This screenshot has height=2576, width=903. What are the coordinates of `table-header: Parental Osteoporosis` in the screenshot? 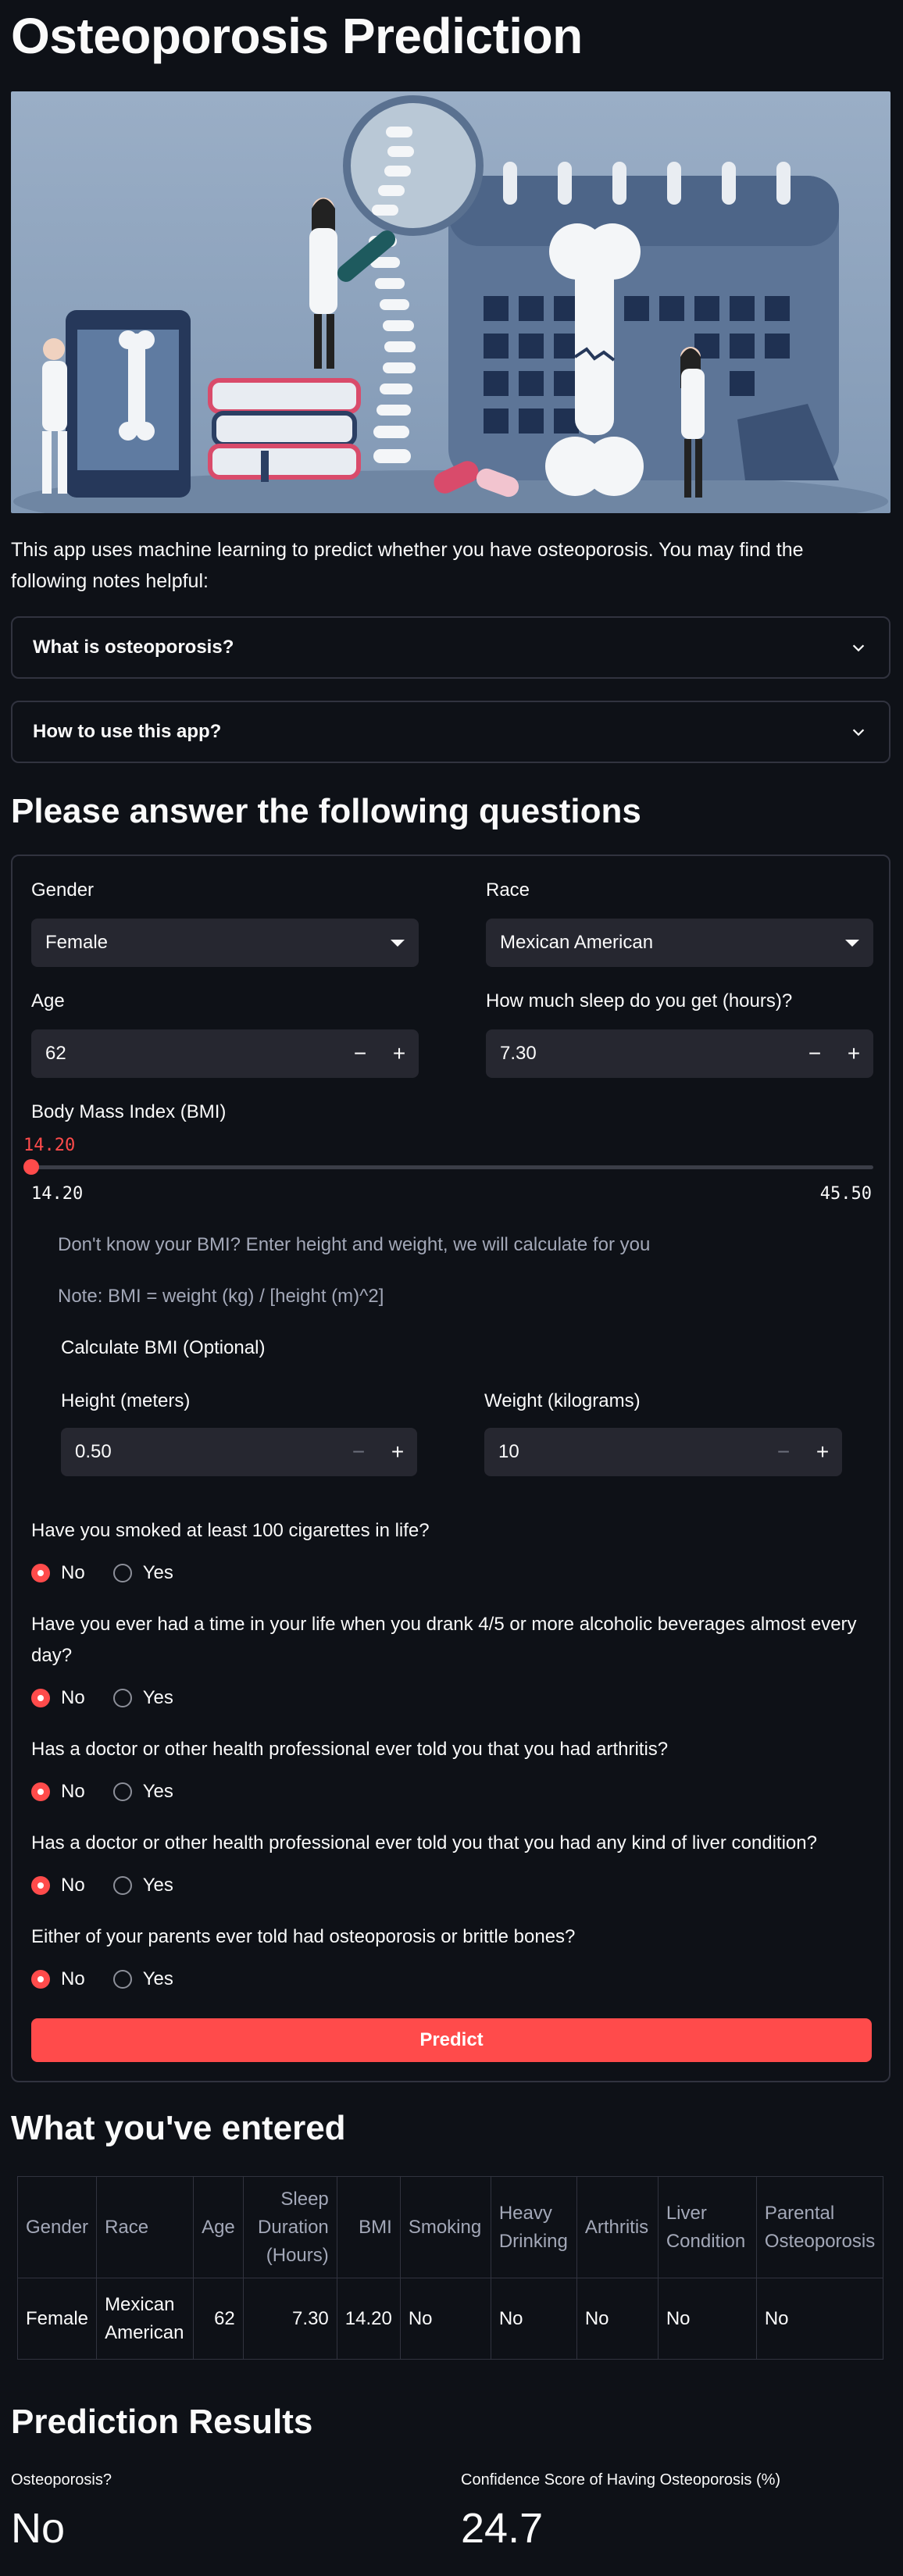 It's located at (819, 2227).